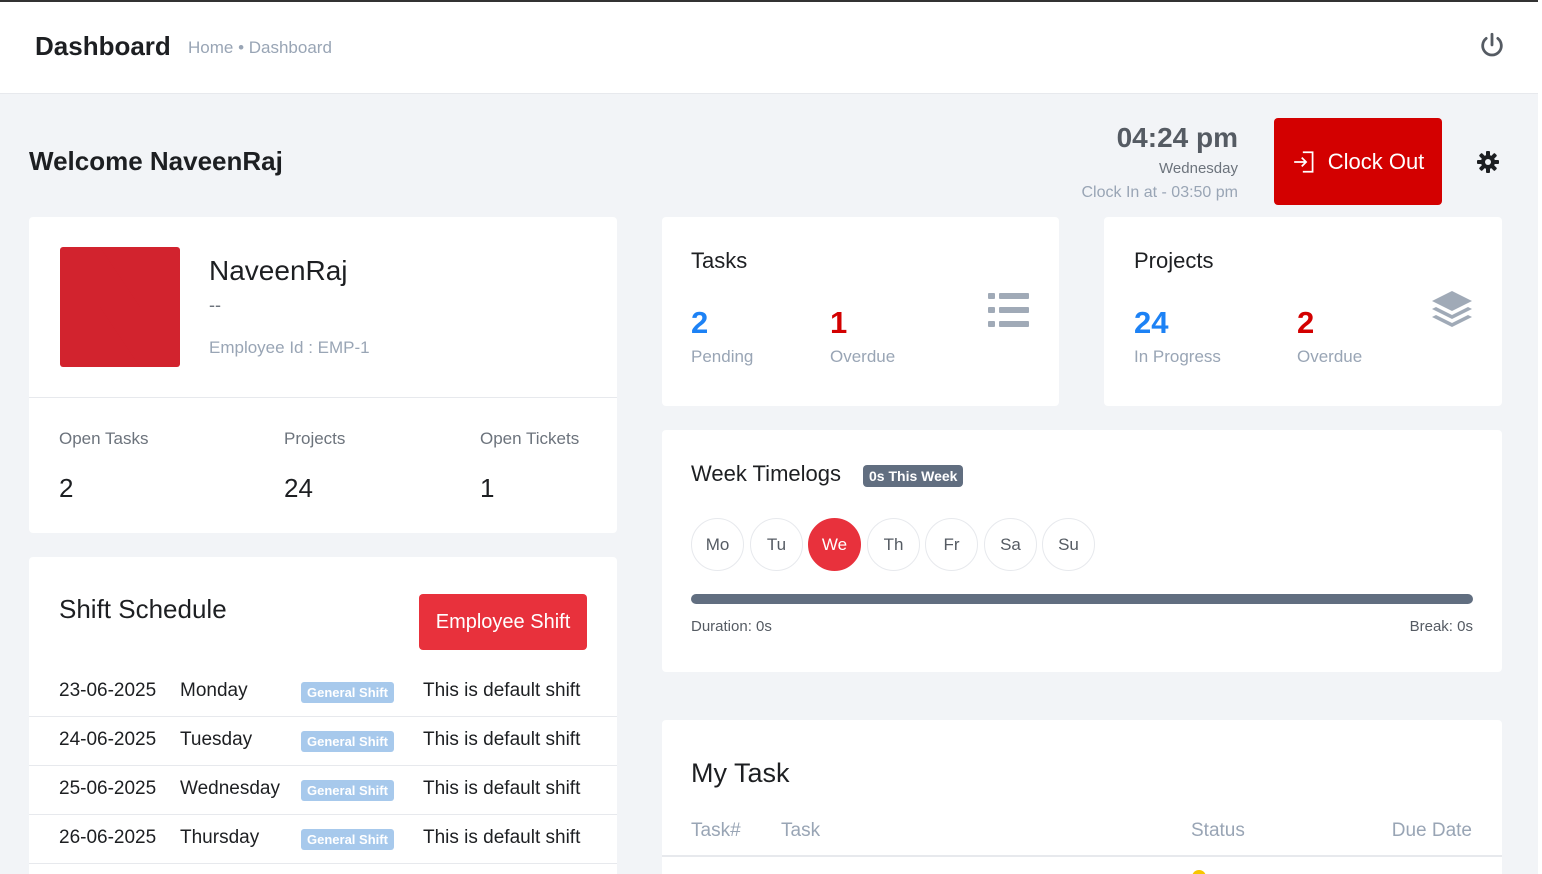 The image size is (1542, 874). I want to click on column-header-status: Status, so click(1218, 831).